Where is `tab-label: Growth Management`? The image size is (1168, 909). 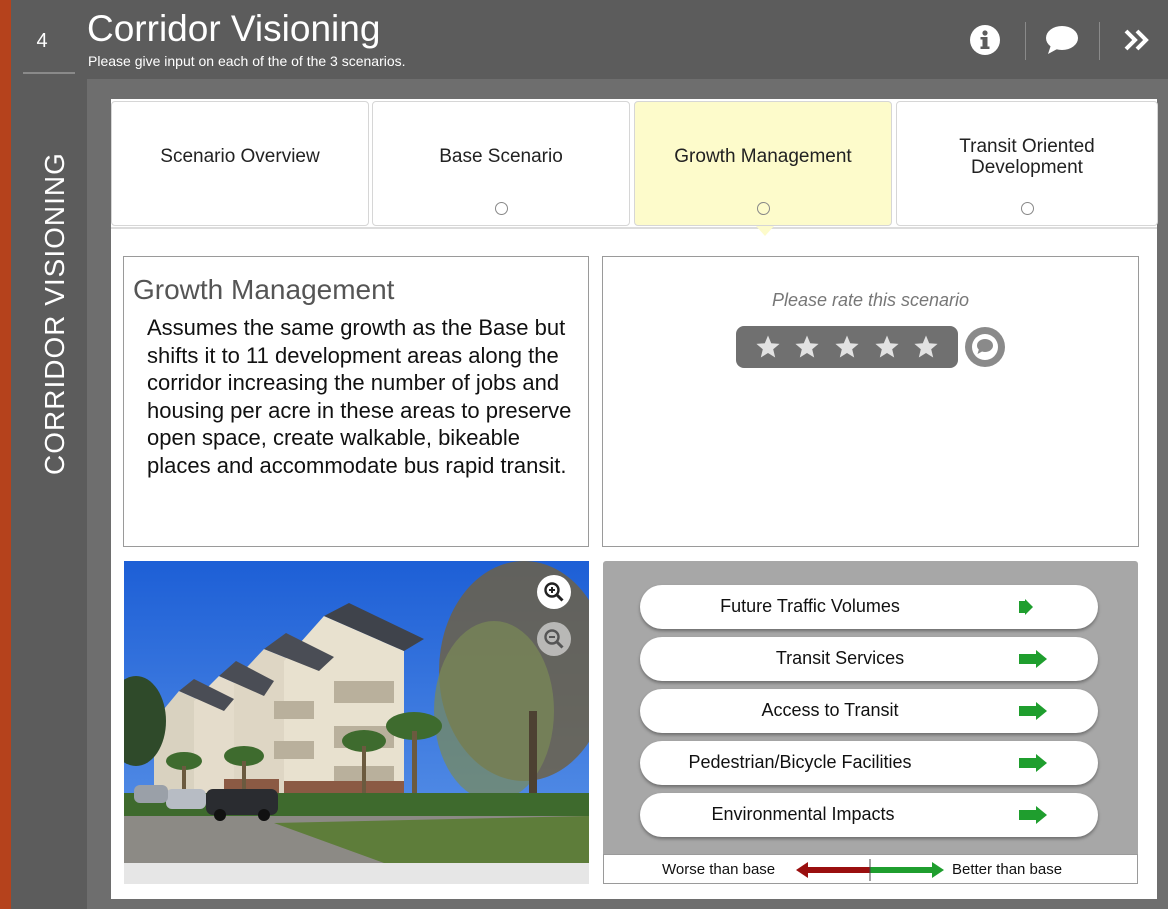
tab-label: Growth Management is located at coordinates (763, 156).